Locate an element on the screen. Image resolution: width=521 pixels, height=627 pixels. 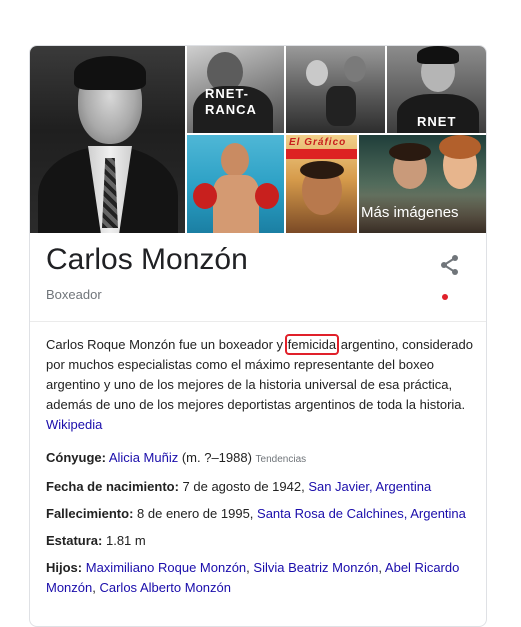
fact-height: Estatura: 1.81 m is located at coordinates (261, 541).